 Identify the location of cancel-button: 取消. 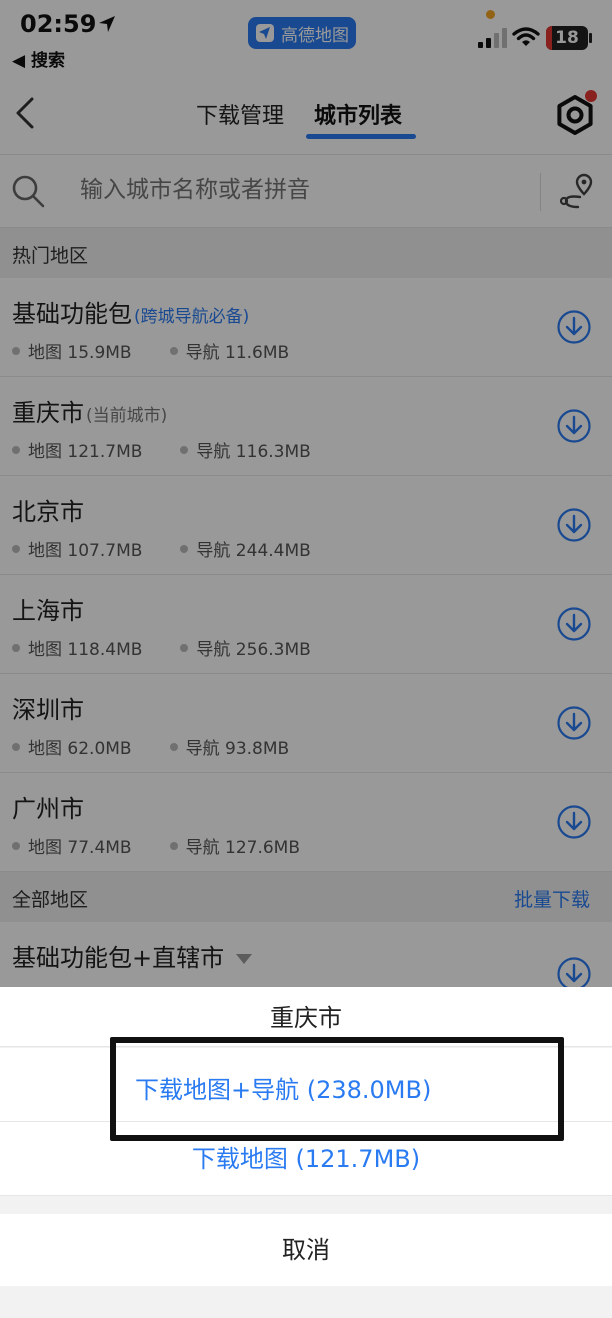
(306, 1250).